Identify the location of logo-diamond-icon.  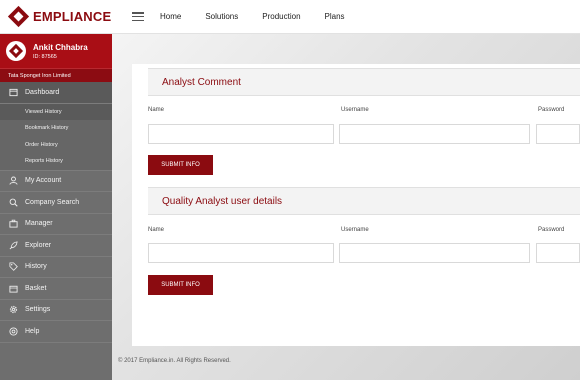
(18, 16).